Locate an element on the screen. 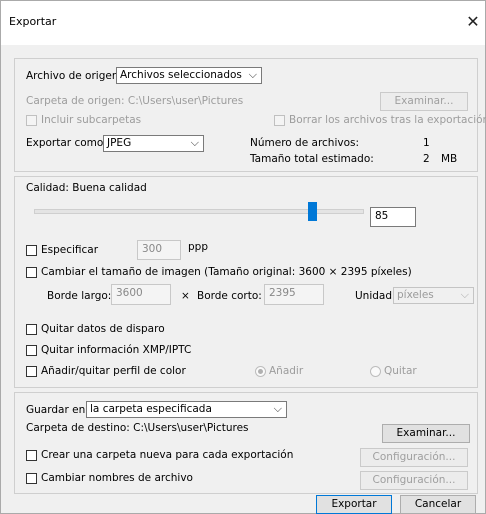  specify-checkbox is located at coordinates (31, 250).